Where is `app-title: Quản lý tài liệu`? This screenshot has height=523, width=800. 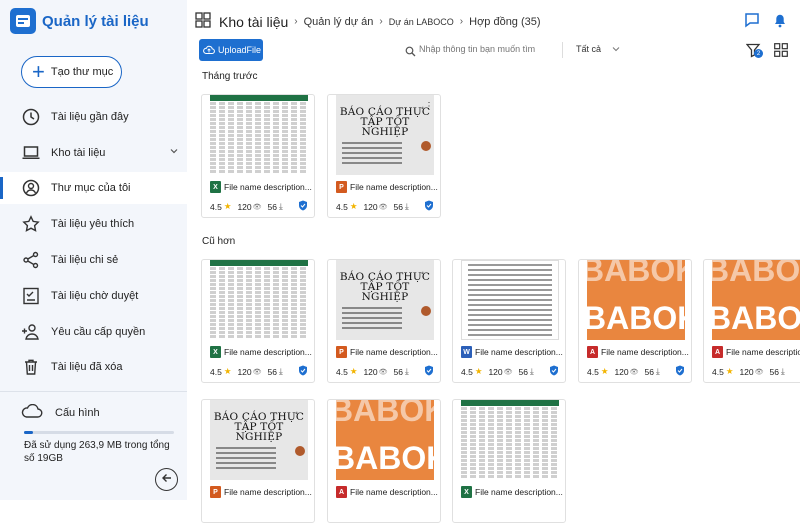 app-title: Quản lý tài liệu is located at coordinates (95, 21).